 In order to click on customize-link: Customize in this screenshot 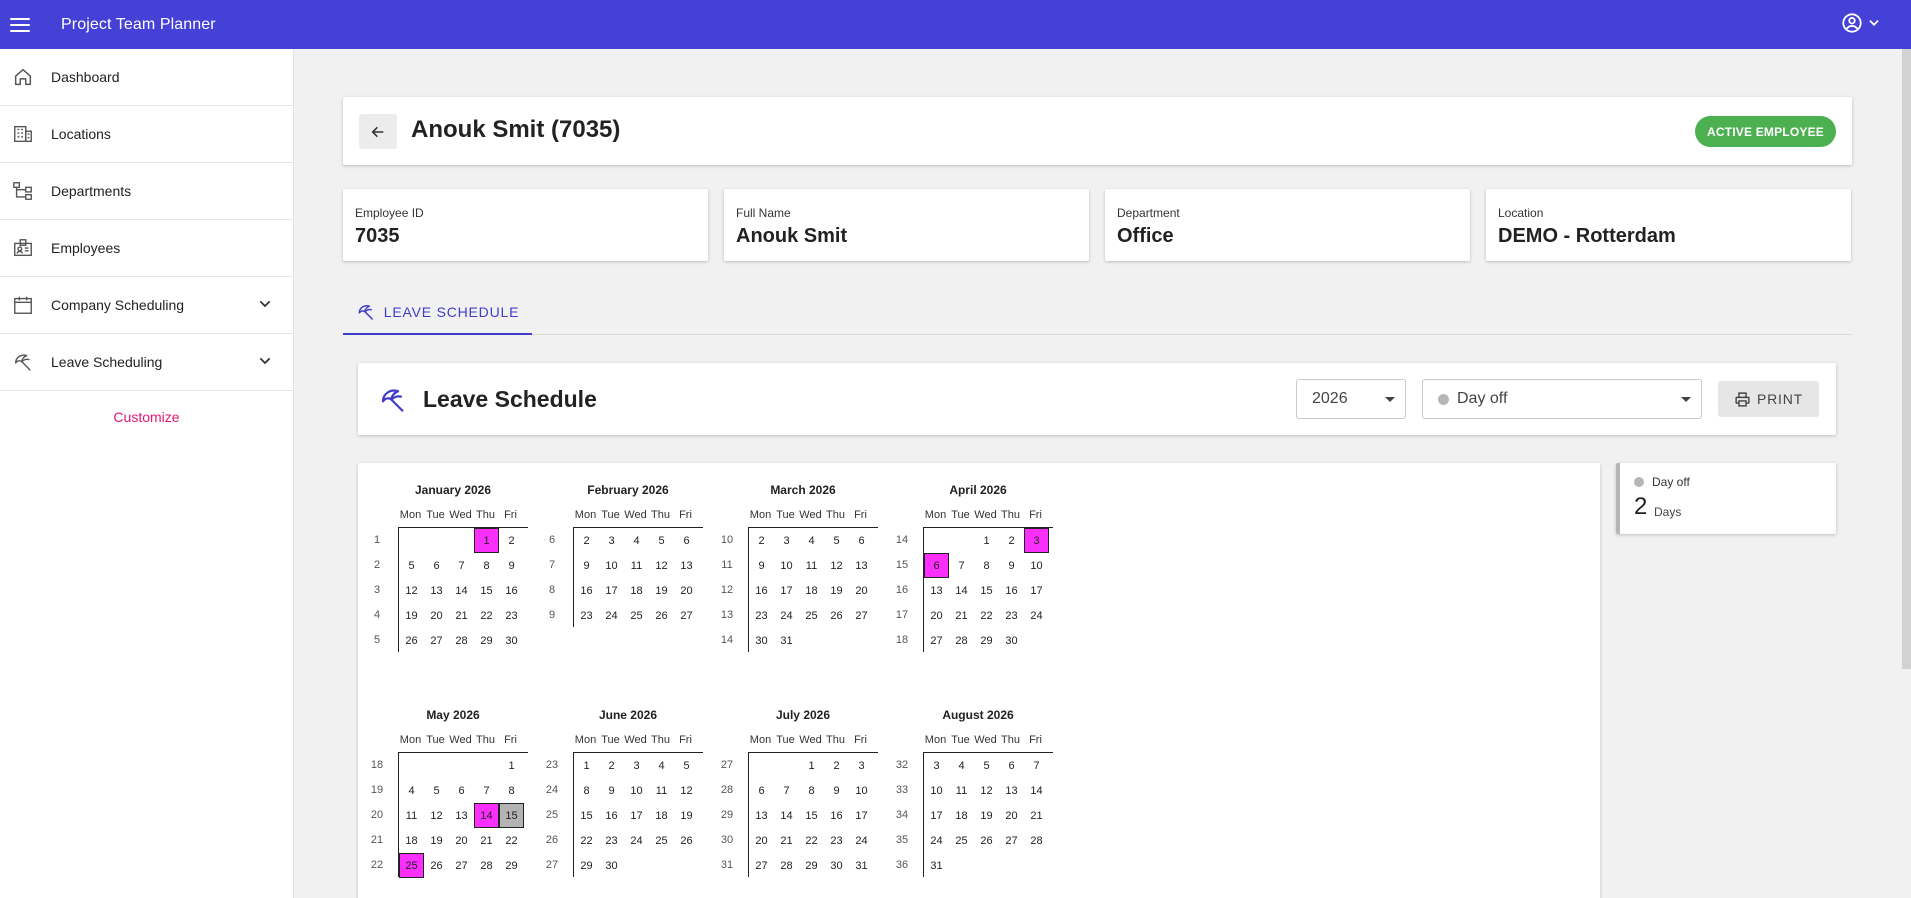, I will do `click(146, 417)`.